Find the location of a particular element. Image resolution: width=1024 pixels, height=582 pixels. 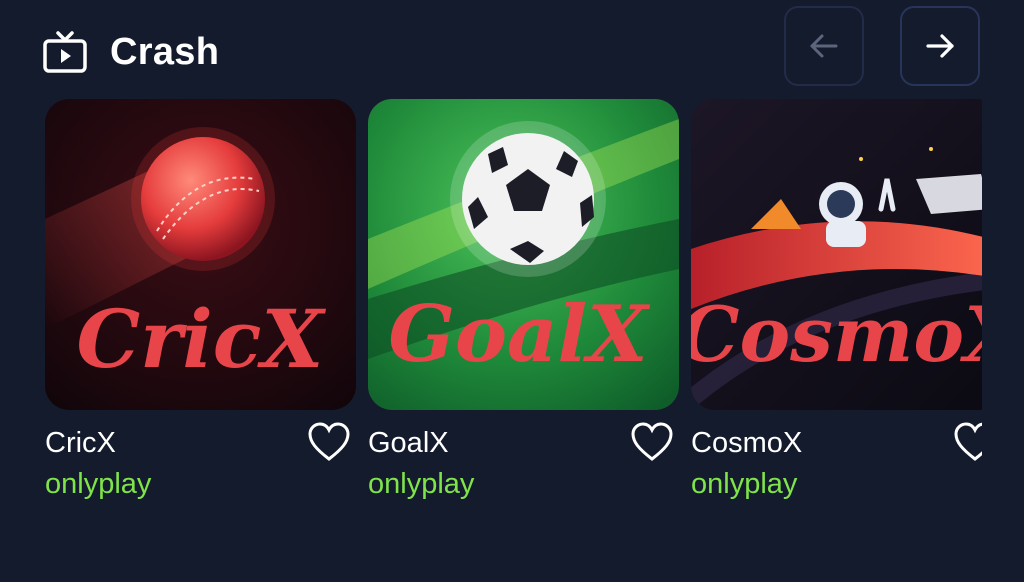

section-title: Crash is located at coordinates (165, 51).